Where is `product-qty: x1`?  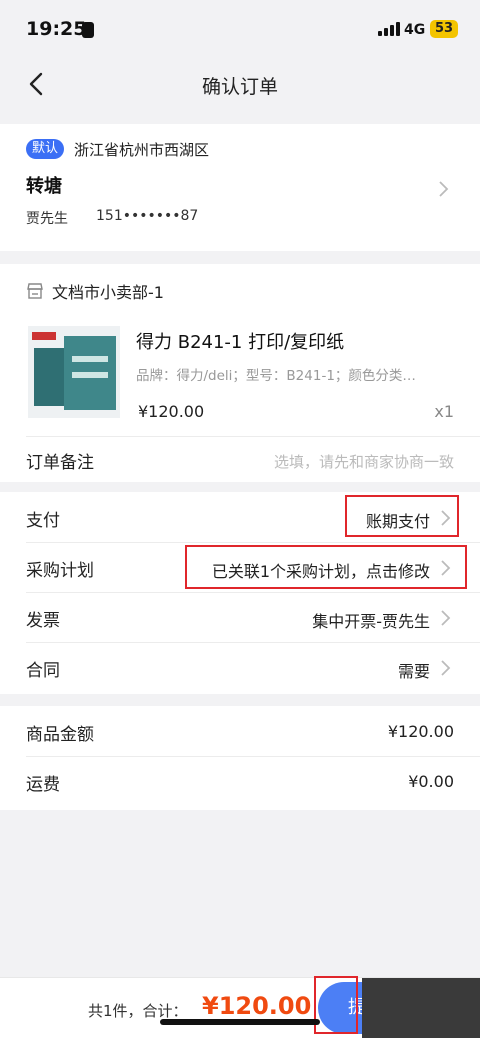
product-qty: x1 is located at coordinates (444, 411).